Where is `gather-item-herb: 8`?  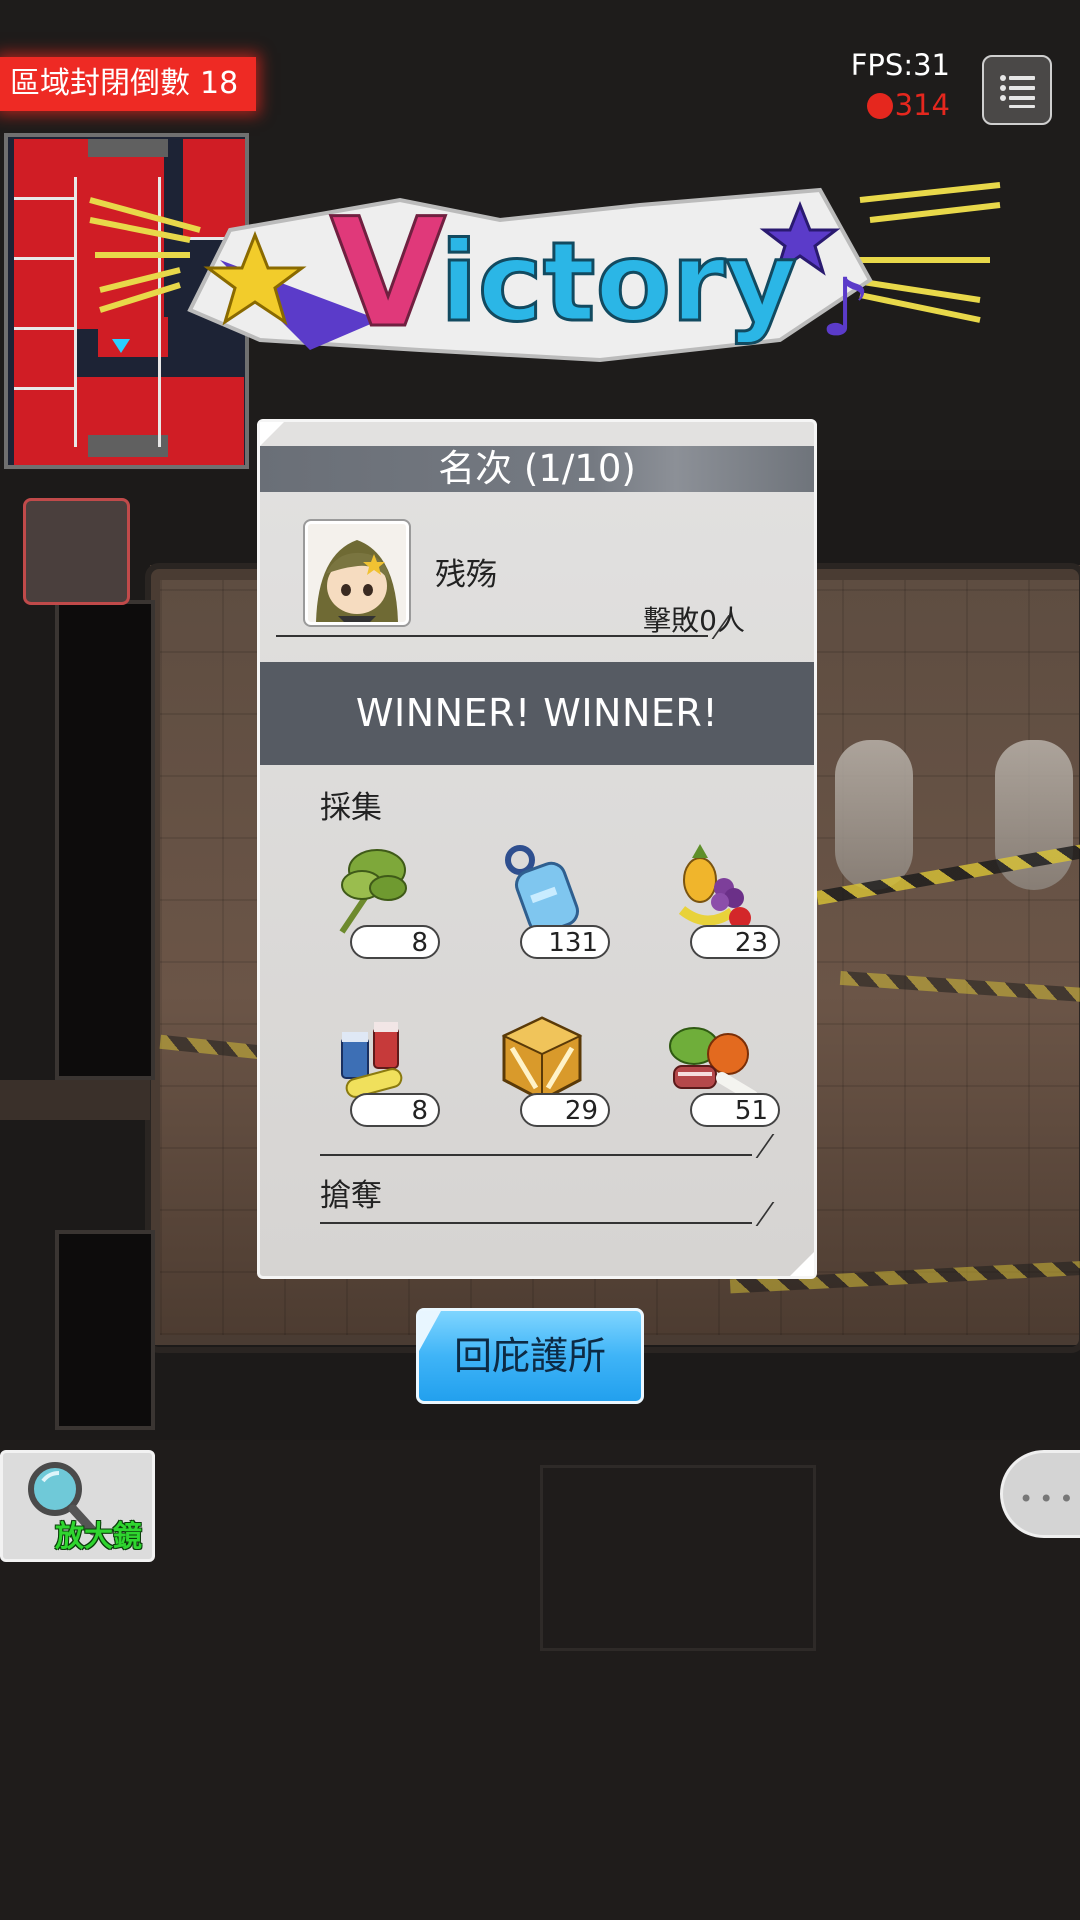 gather-item-herb: 8 is located at coordinates (385, 900).